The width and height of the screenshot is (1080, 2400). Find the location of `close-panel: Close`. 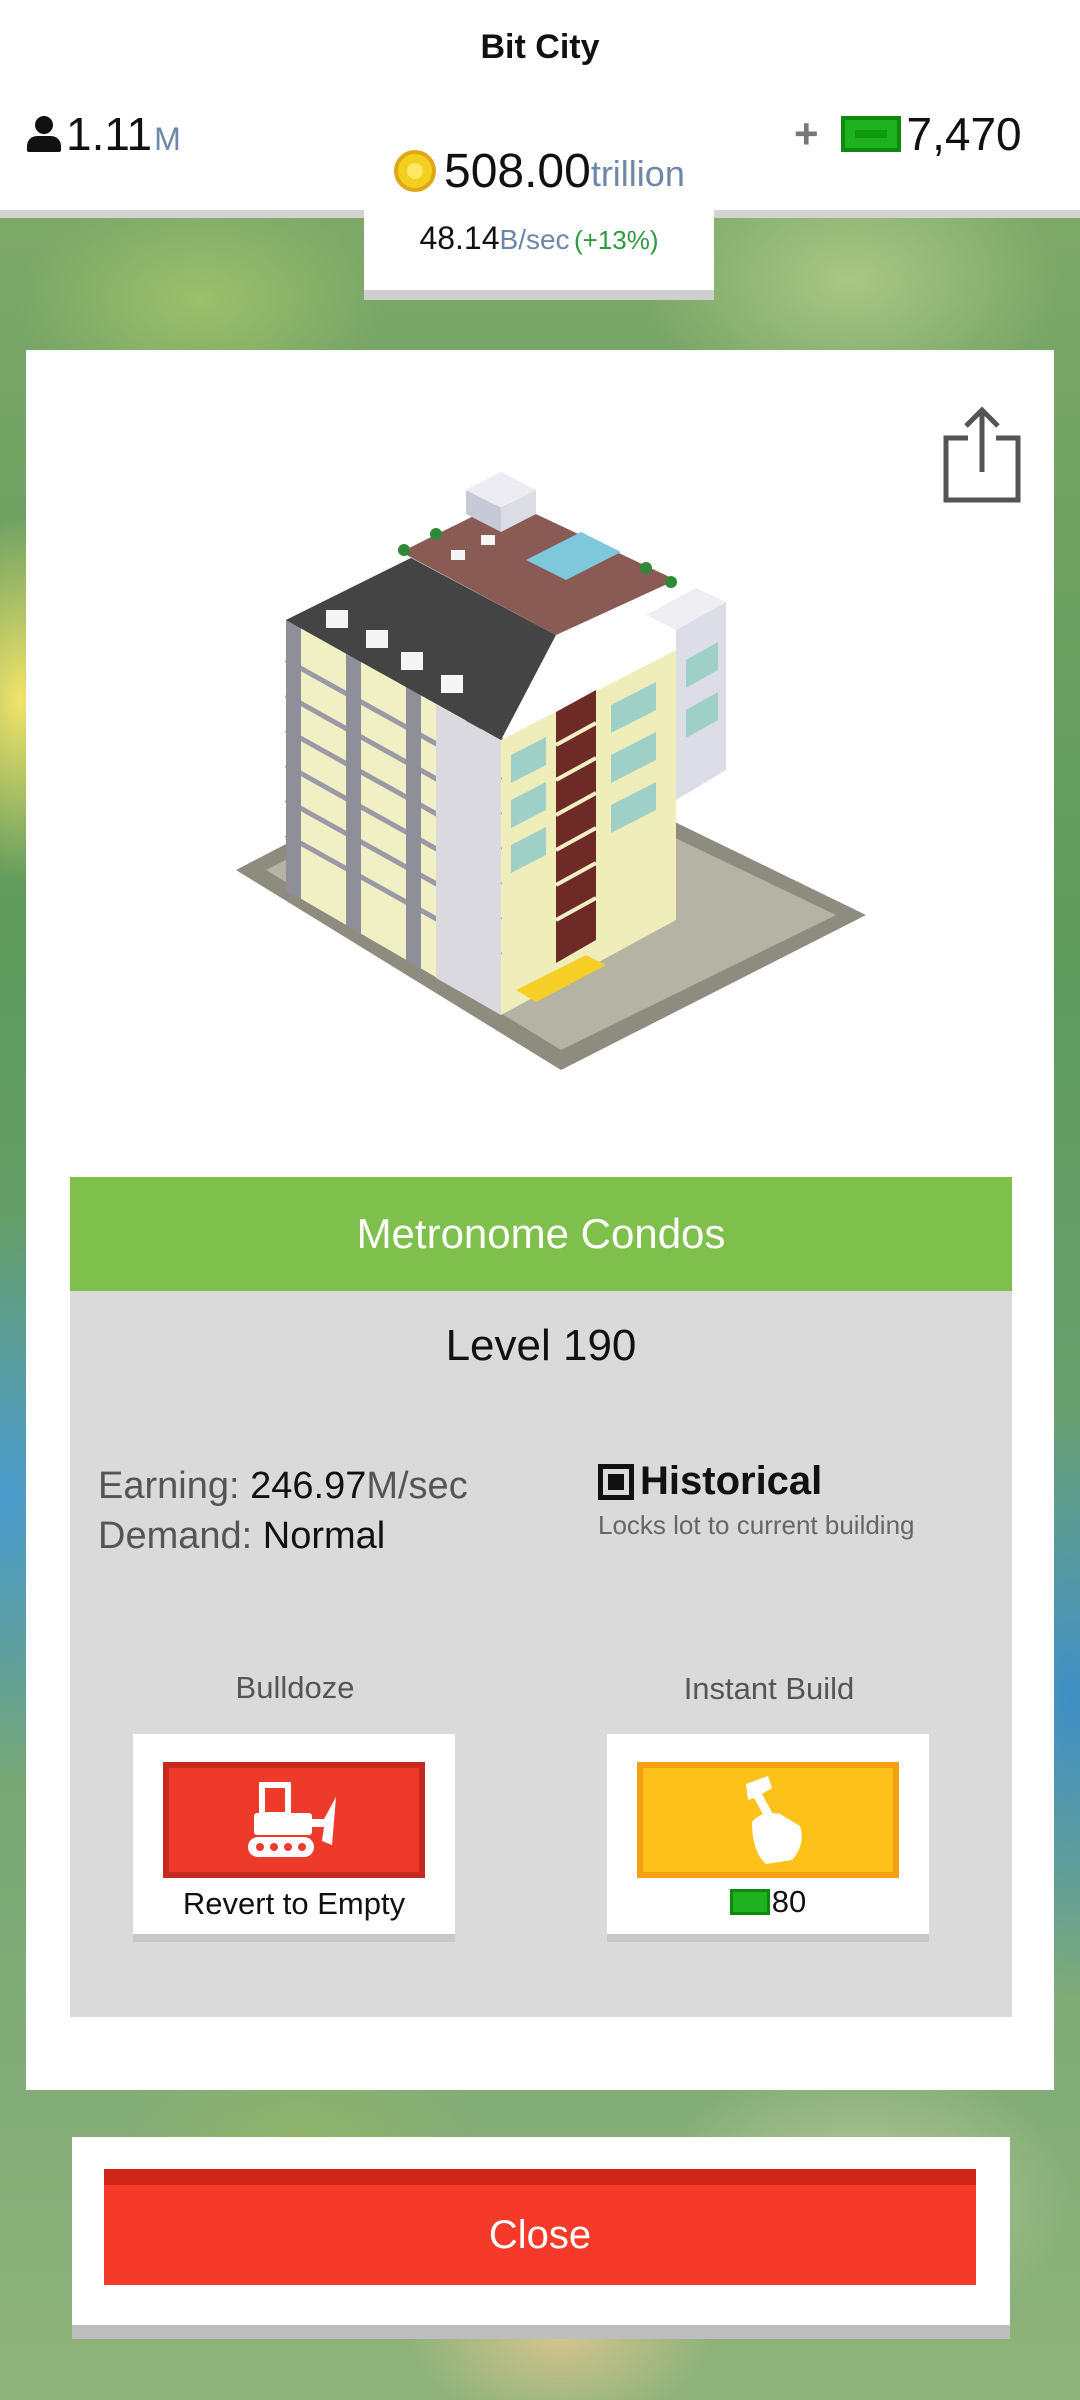

close-panel: Close is located at coordinates (541, 2238).